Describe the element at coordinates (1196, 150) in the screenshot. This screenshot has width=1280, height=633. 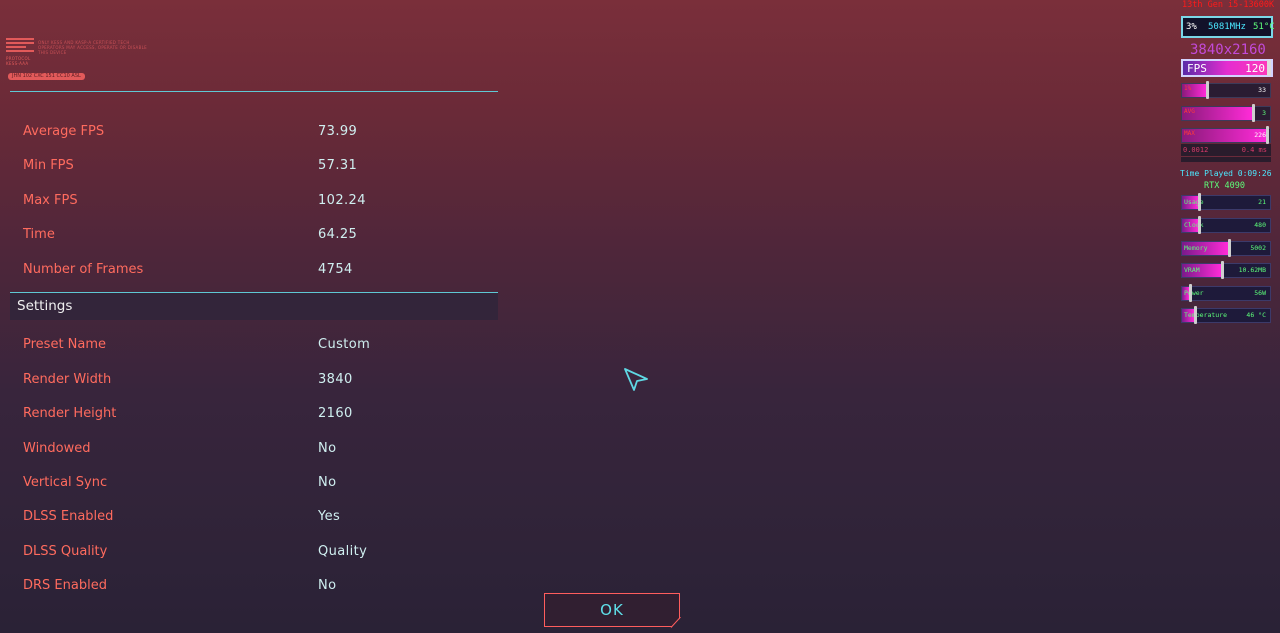
I see `frametime-left: 0.0012` at that location.